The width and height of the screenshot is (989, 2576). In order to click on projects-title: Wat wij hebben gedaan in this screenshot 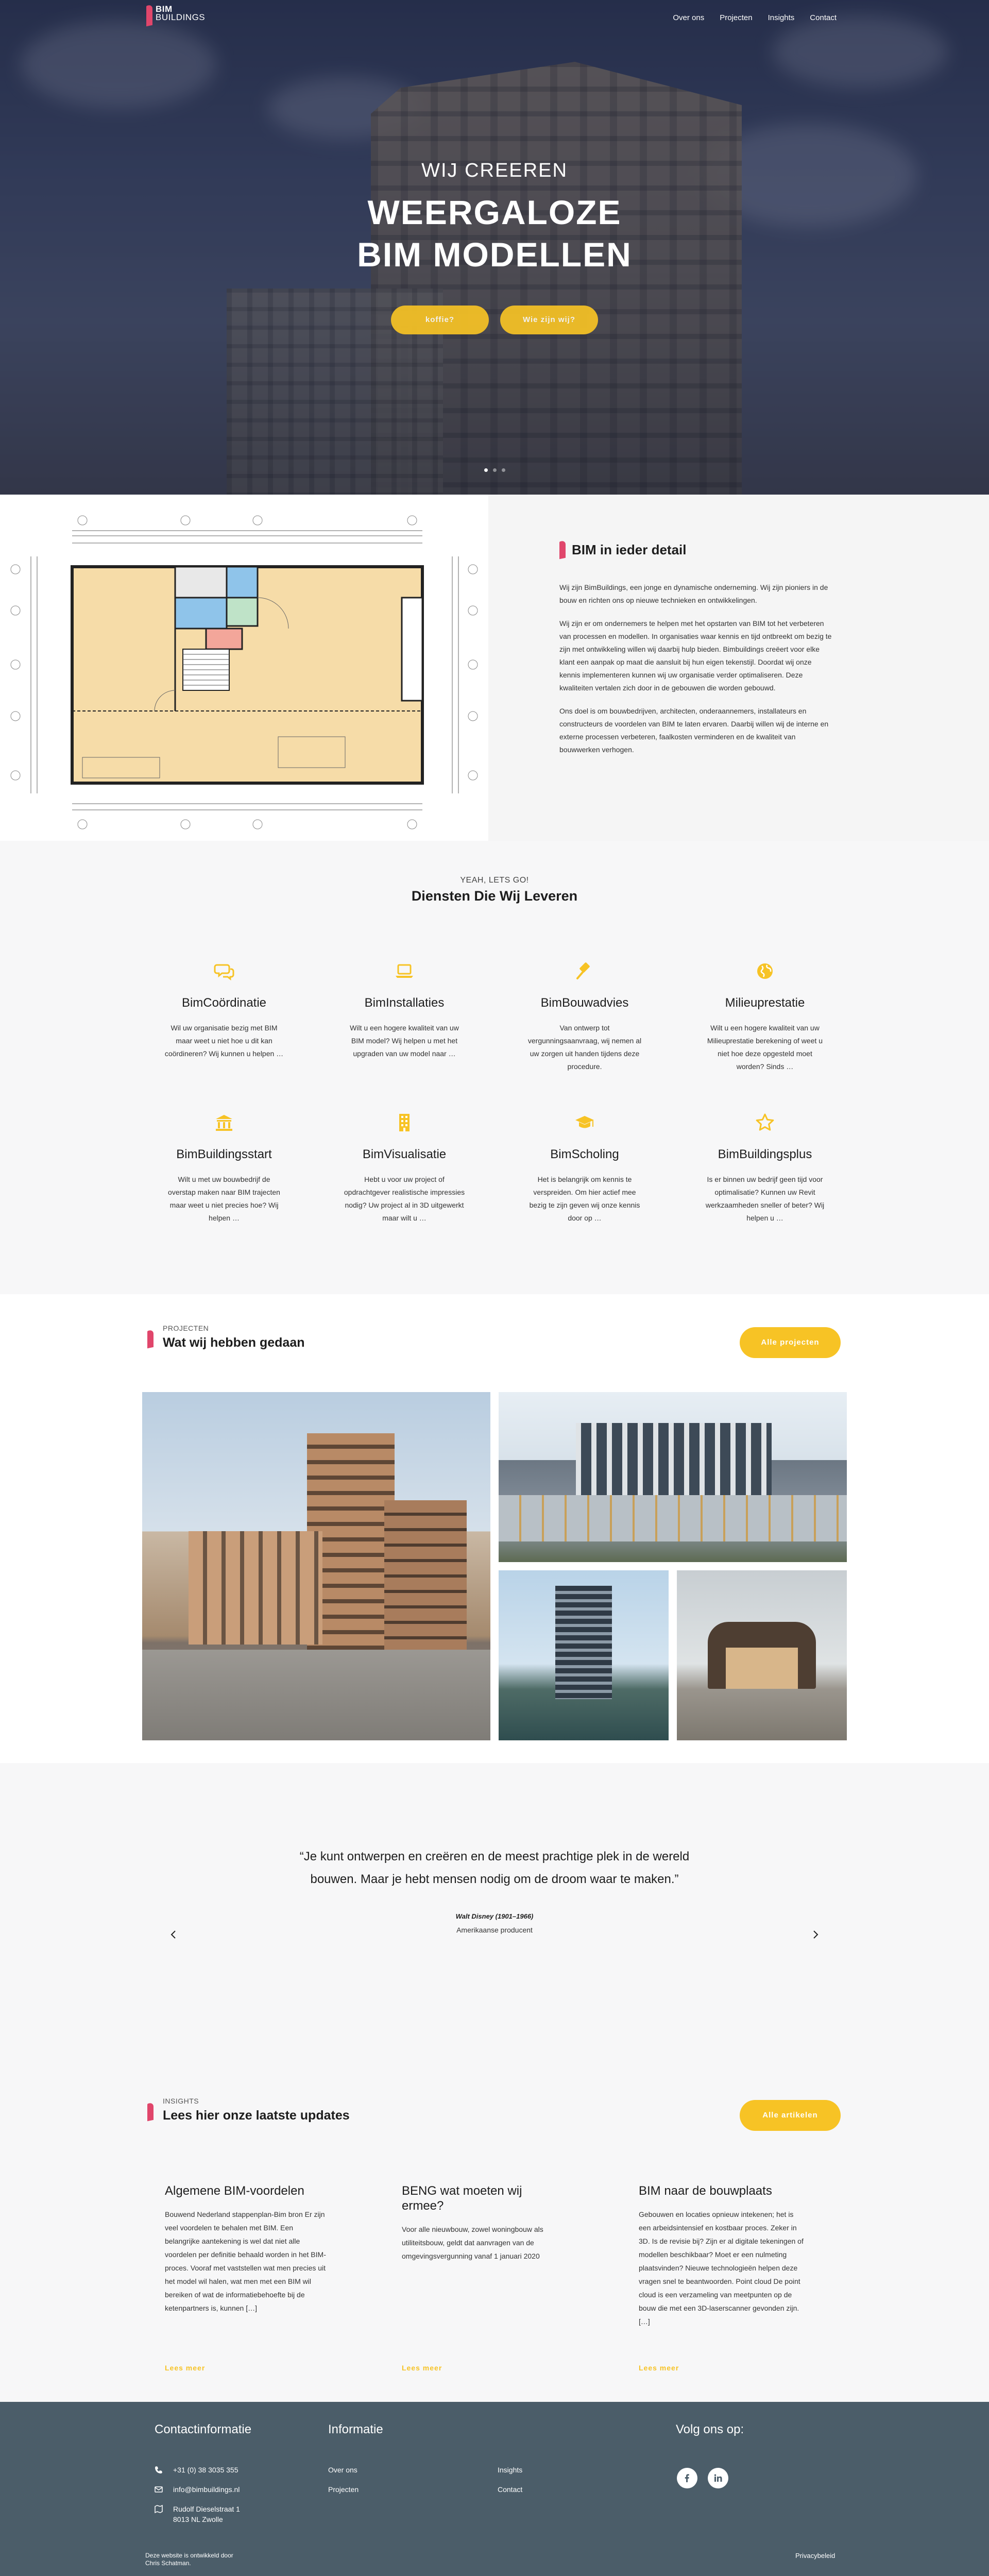, I will do `click(234, 1342)`.